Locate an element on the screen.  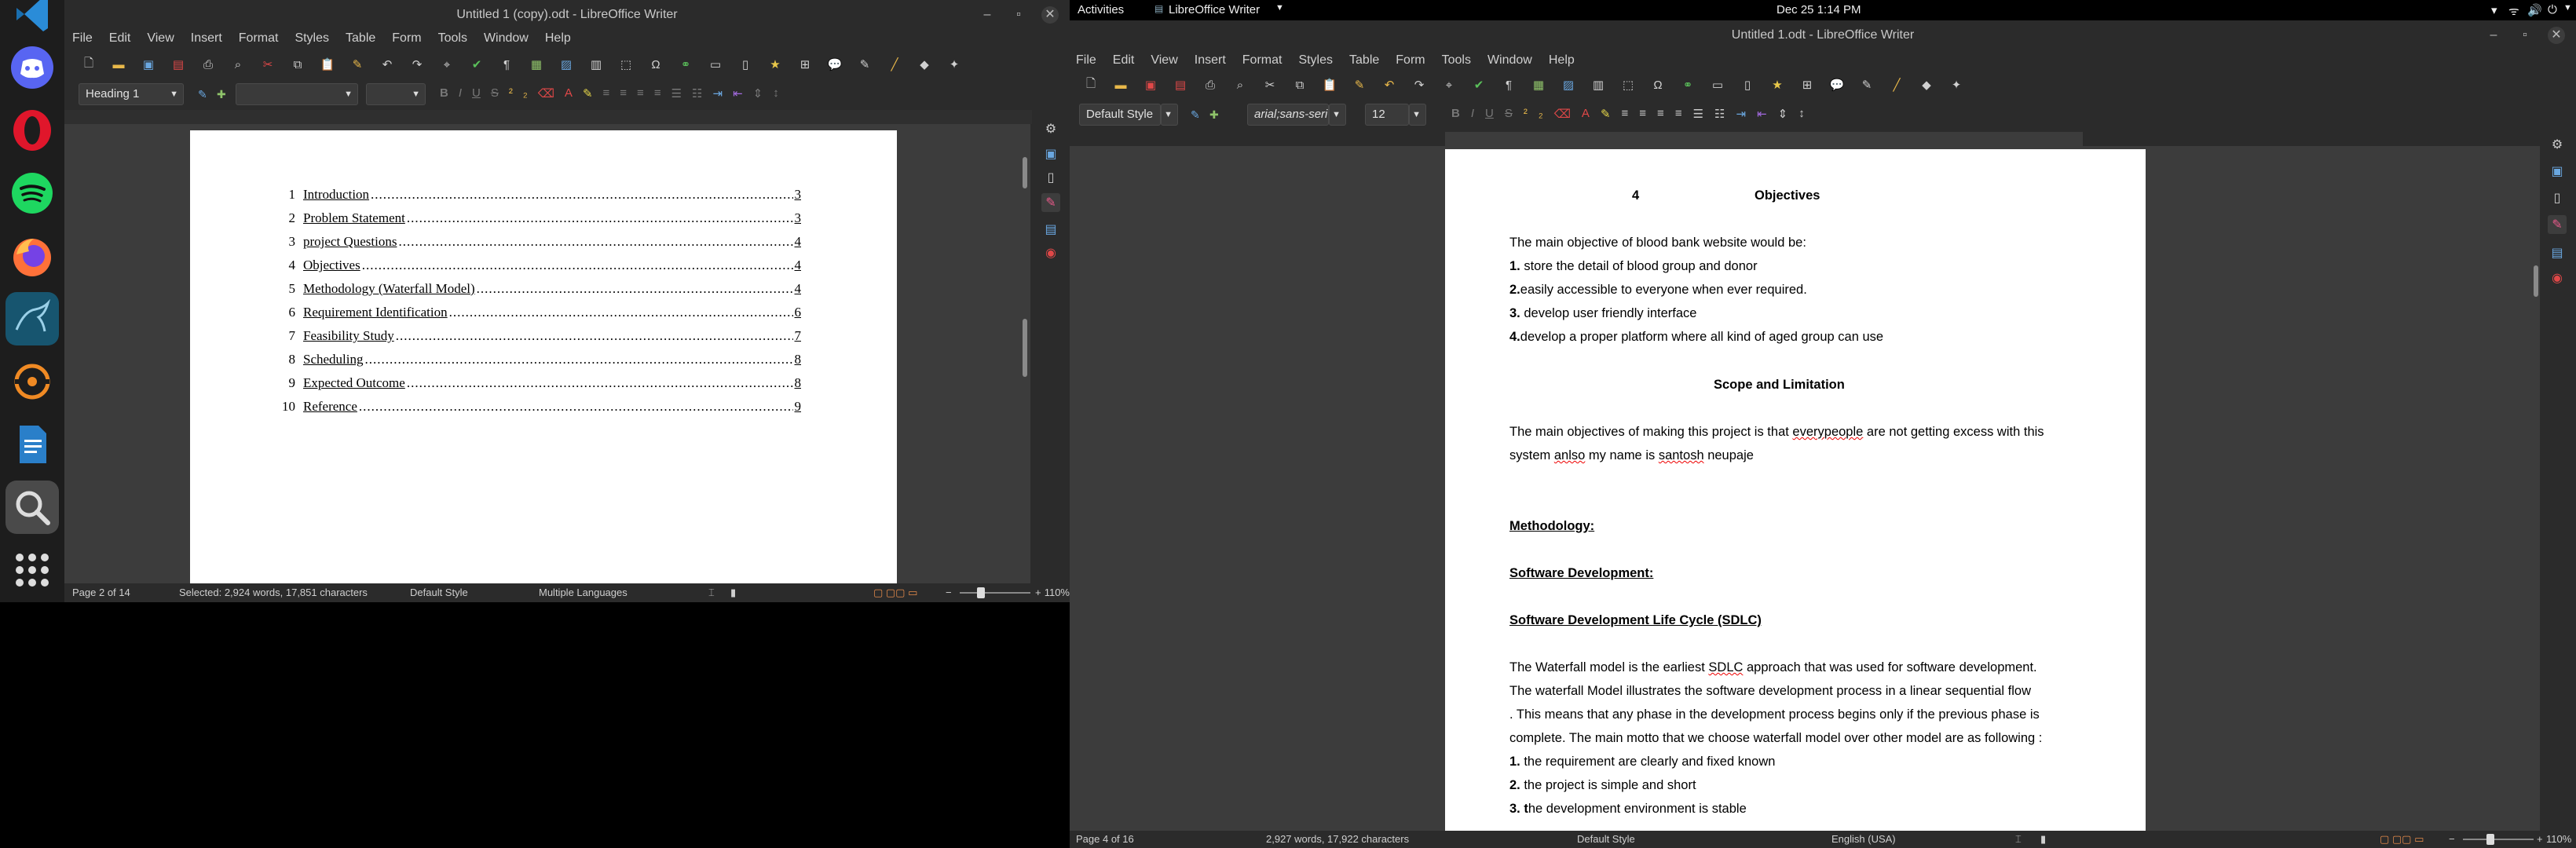
strikethrough-icon: S is located at coordinates (495, 93).